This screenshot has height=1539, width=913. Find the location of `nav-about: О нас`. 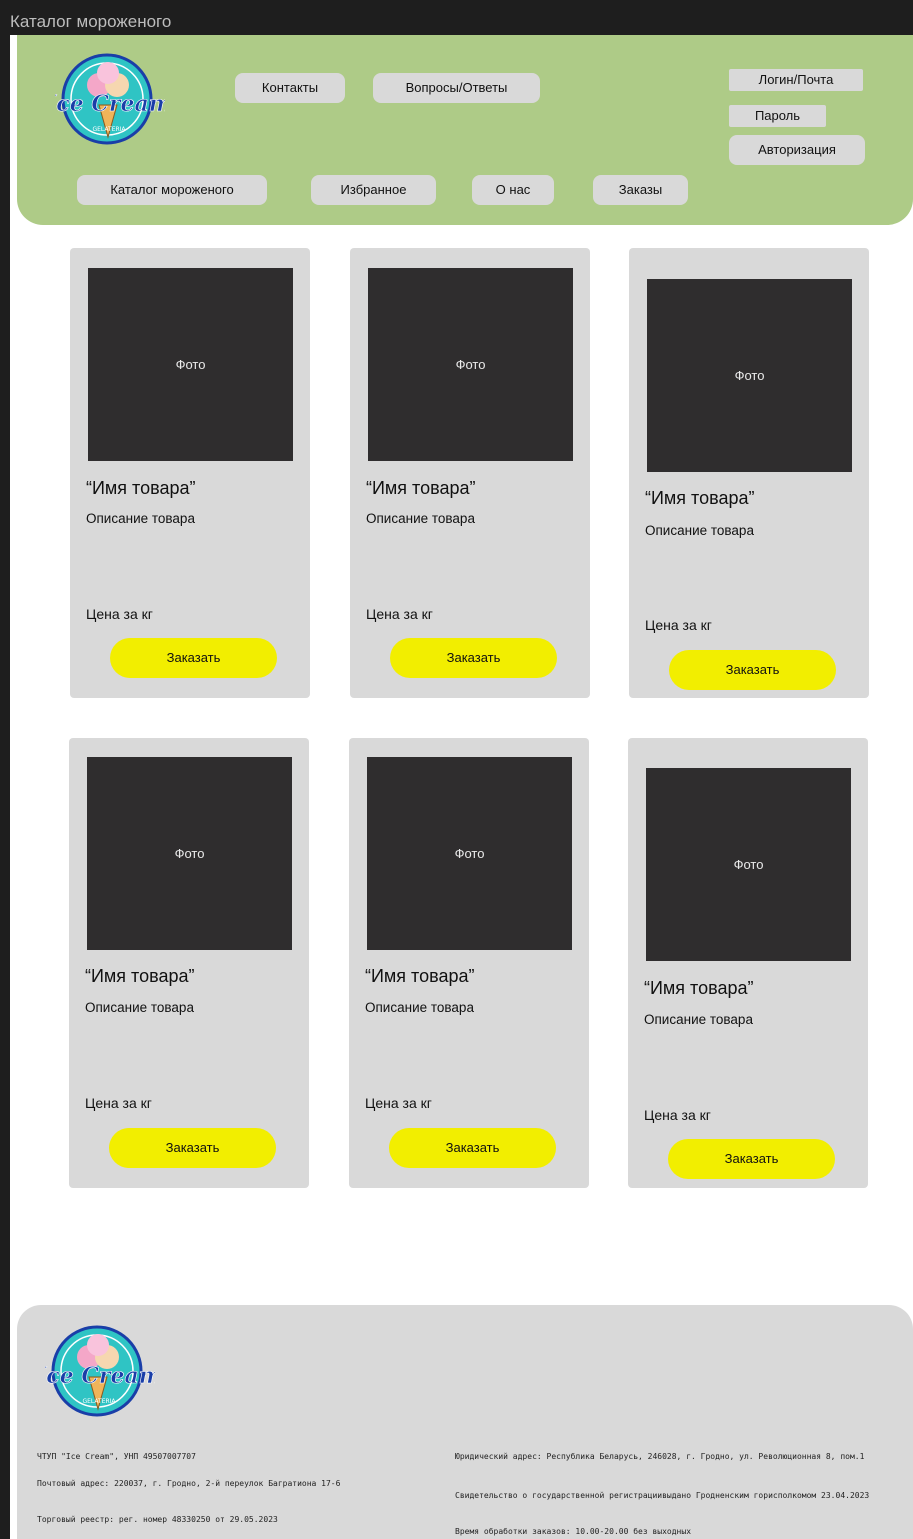

nav-about: О нас is located at coordinates (513, 190).